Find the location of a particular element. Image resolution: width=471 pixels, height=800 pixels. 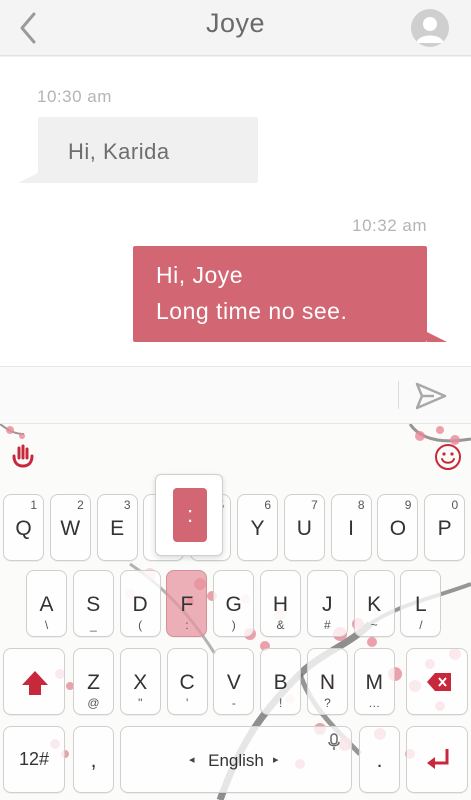

chat-header: Joye is located at coordinates (235, 28).